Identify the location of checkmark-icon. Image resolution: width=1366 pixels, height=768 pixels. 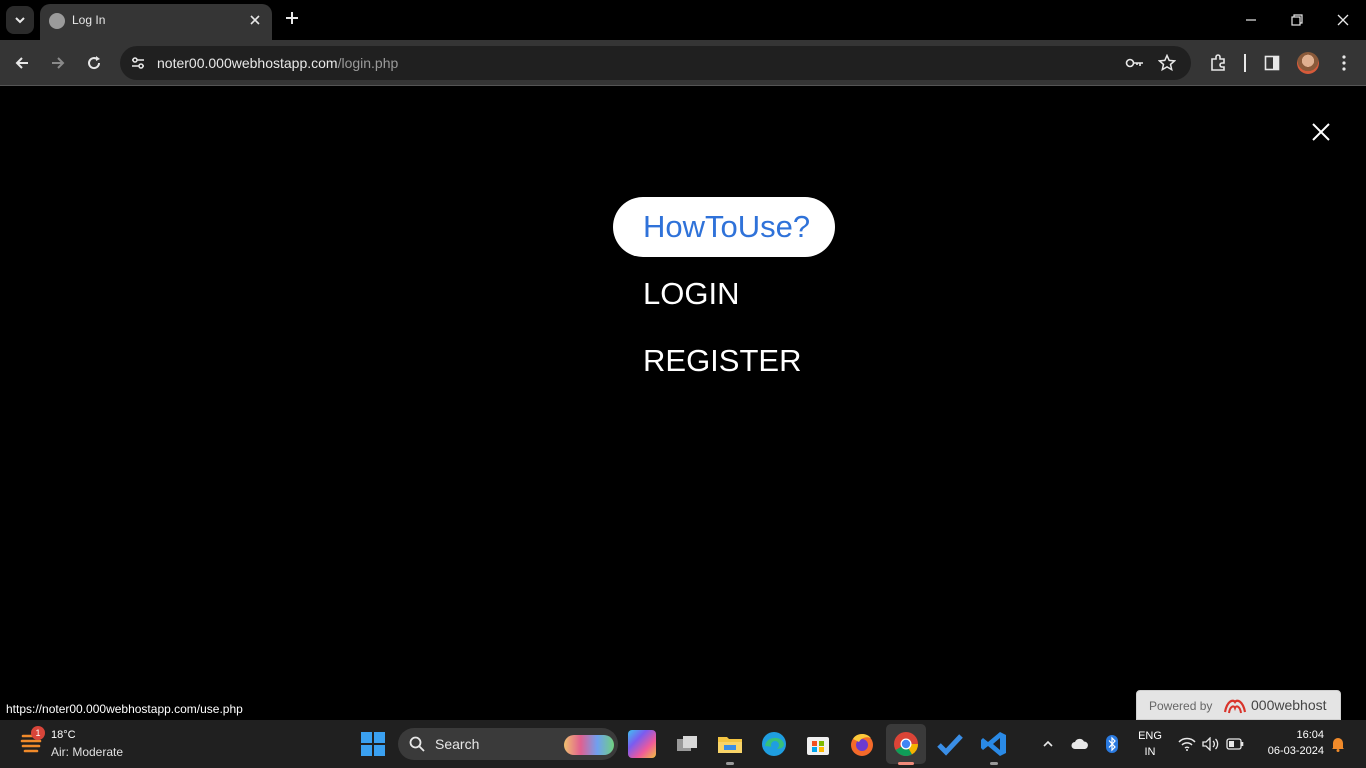
(950, 745).